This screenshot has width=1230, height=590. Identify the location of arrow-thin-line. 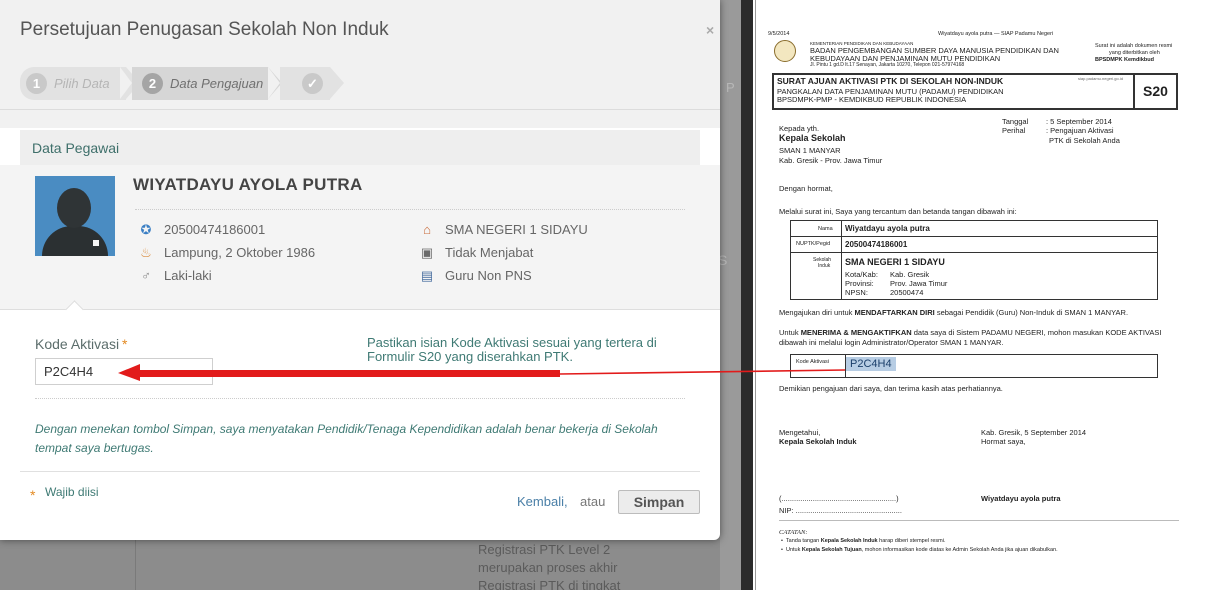
(702, 372).